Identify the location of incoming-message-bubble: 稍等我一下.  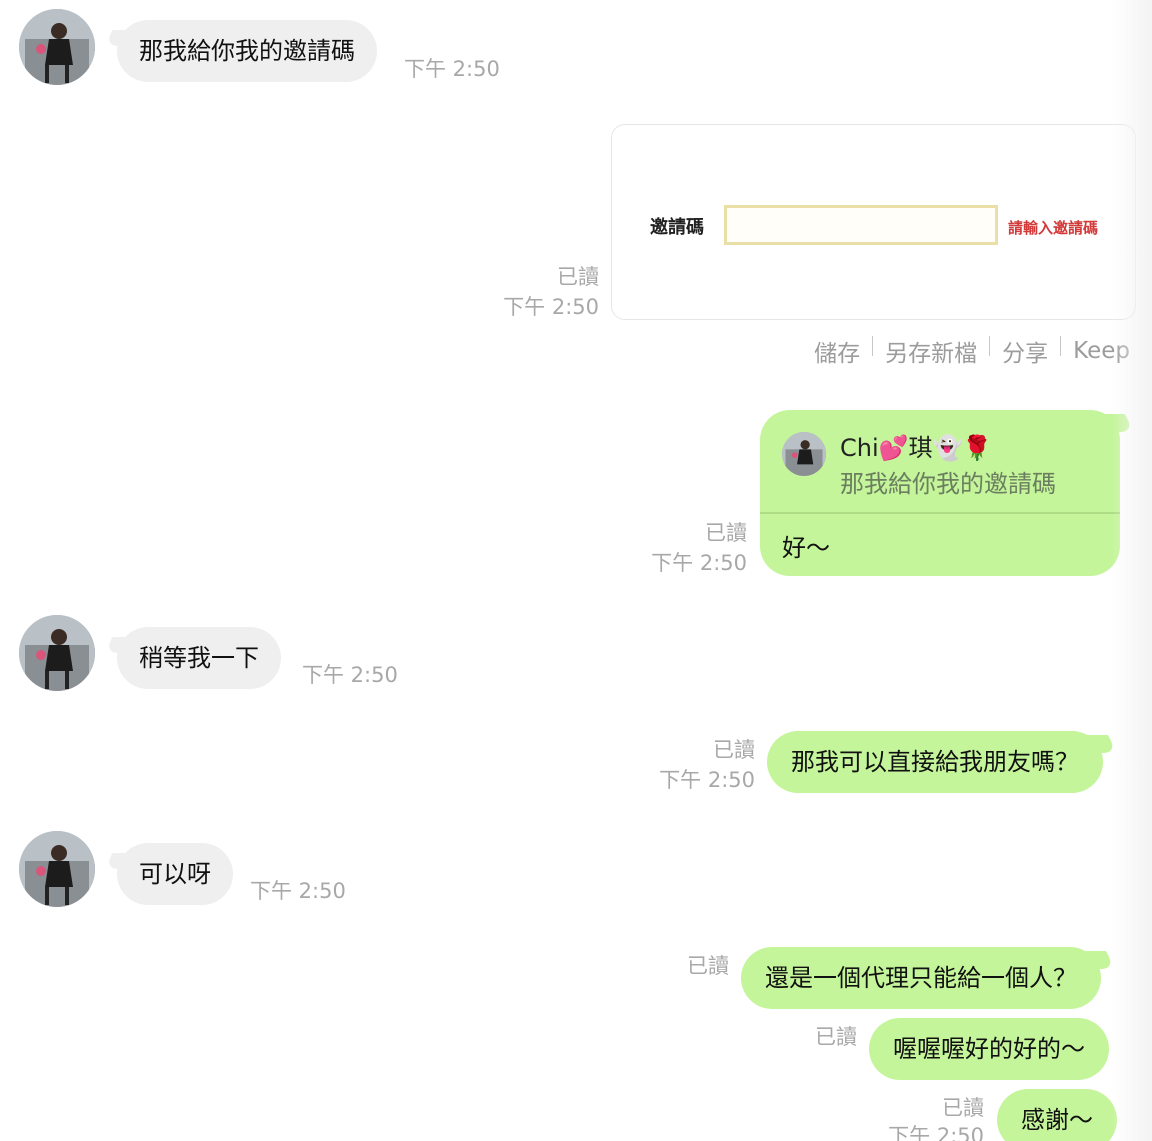
(199, 658).